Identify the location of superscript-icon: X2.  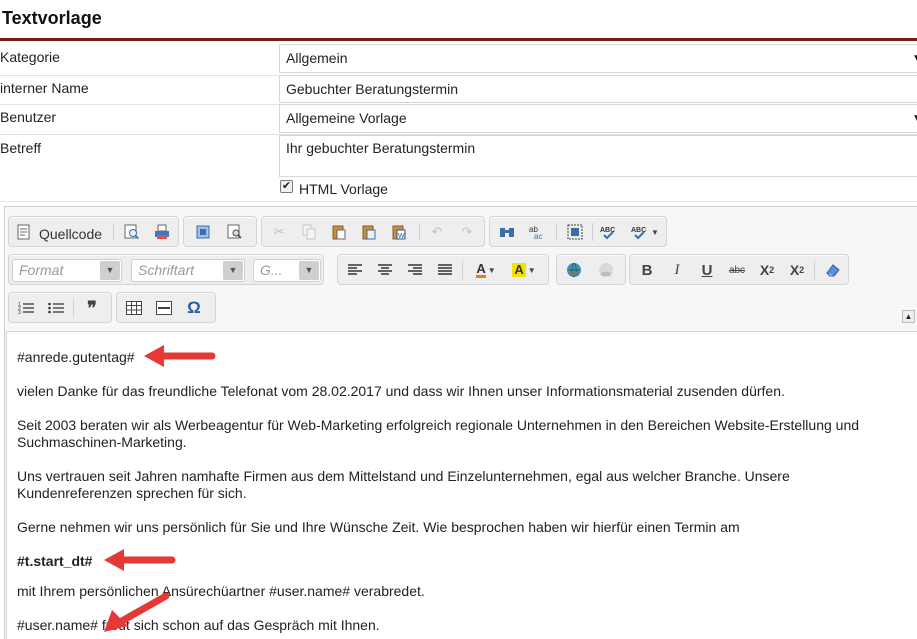
(797, 270).